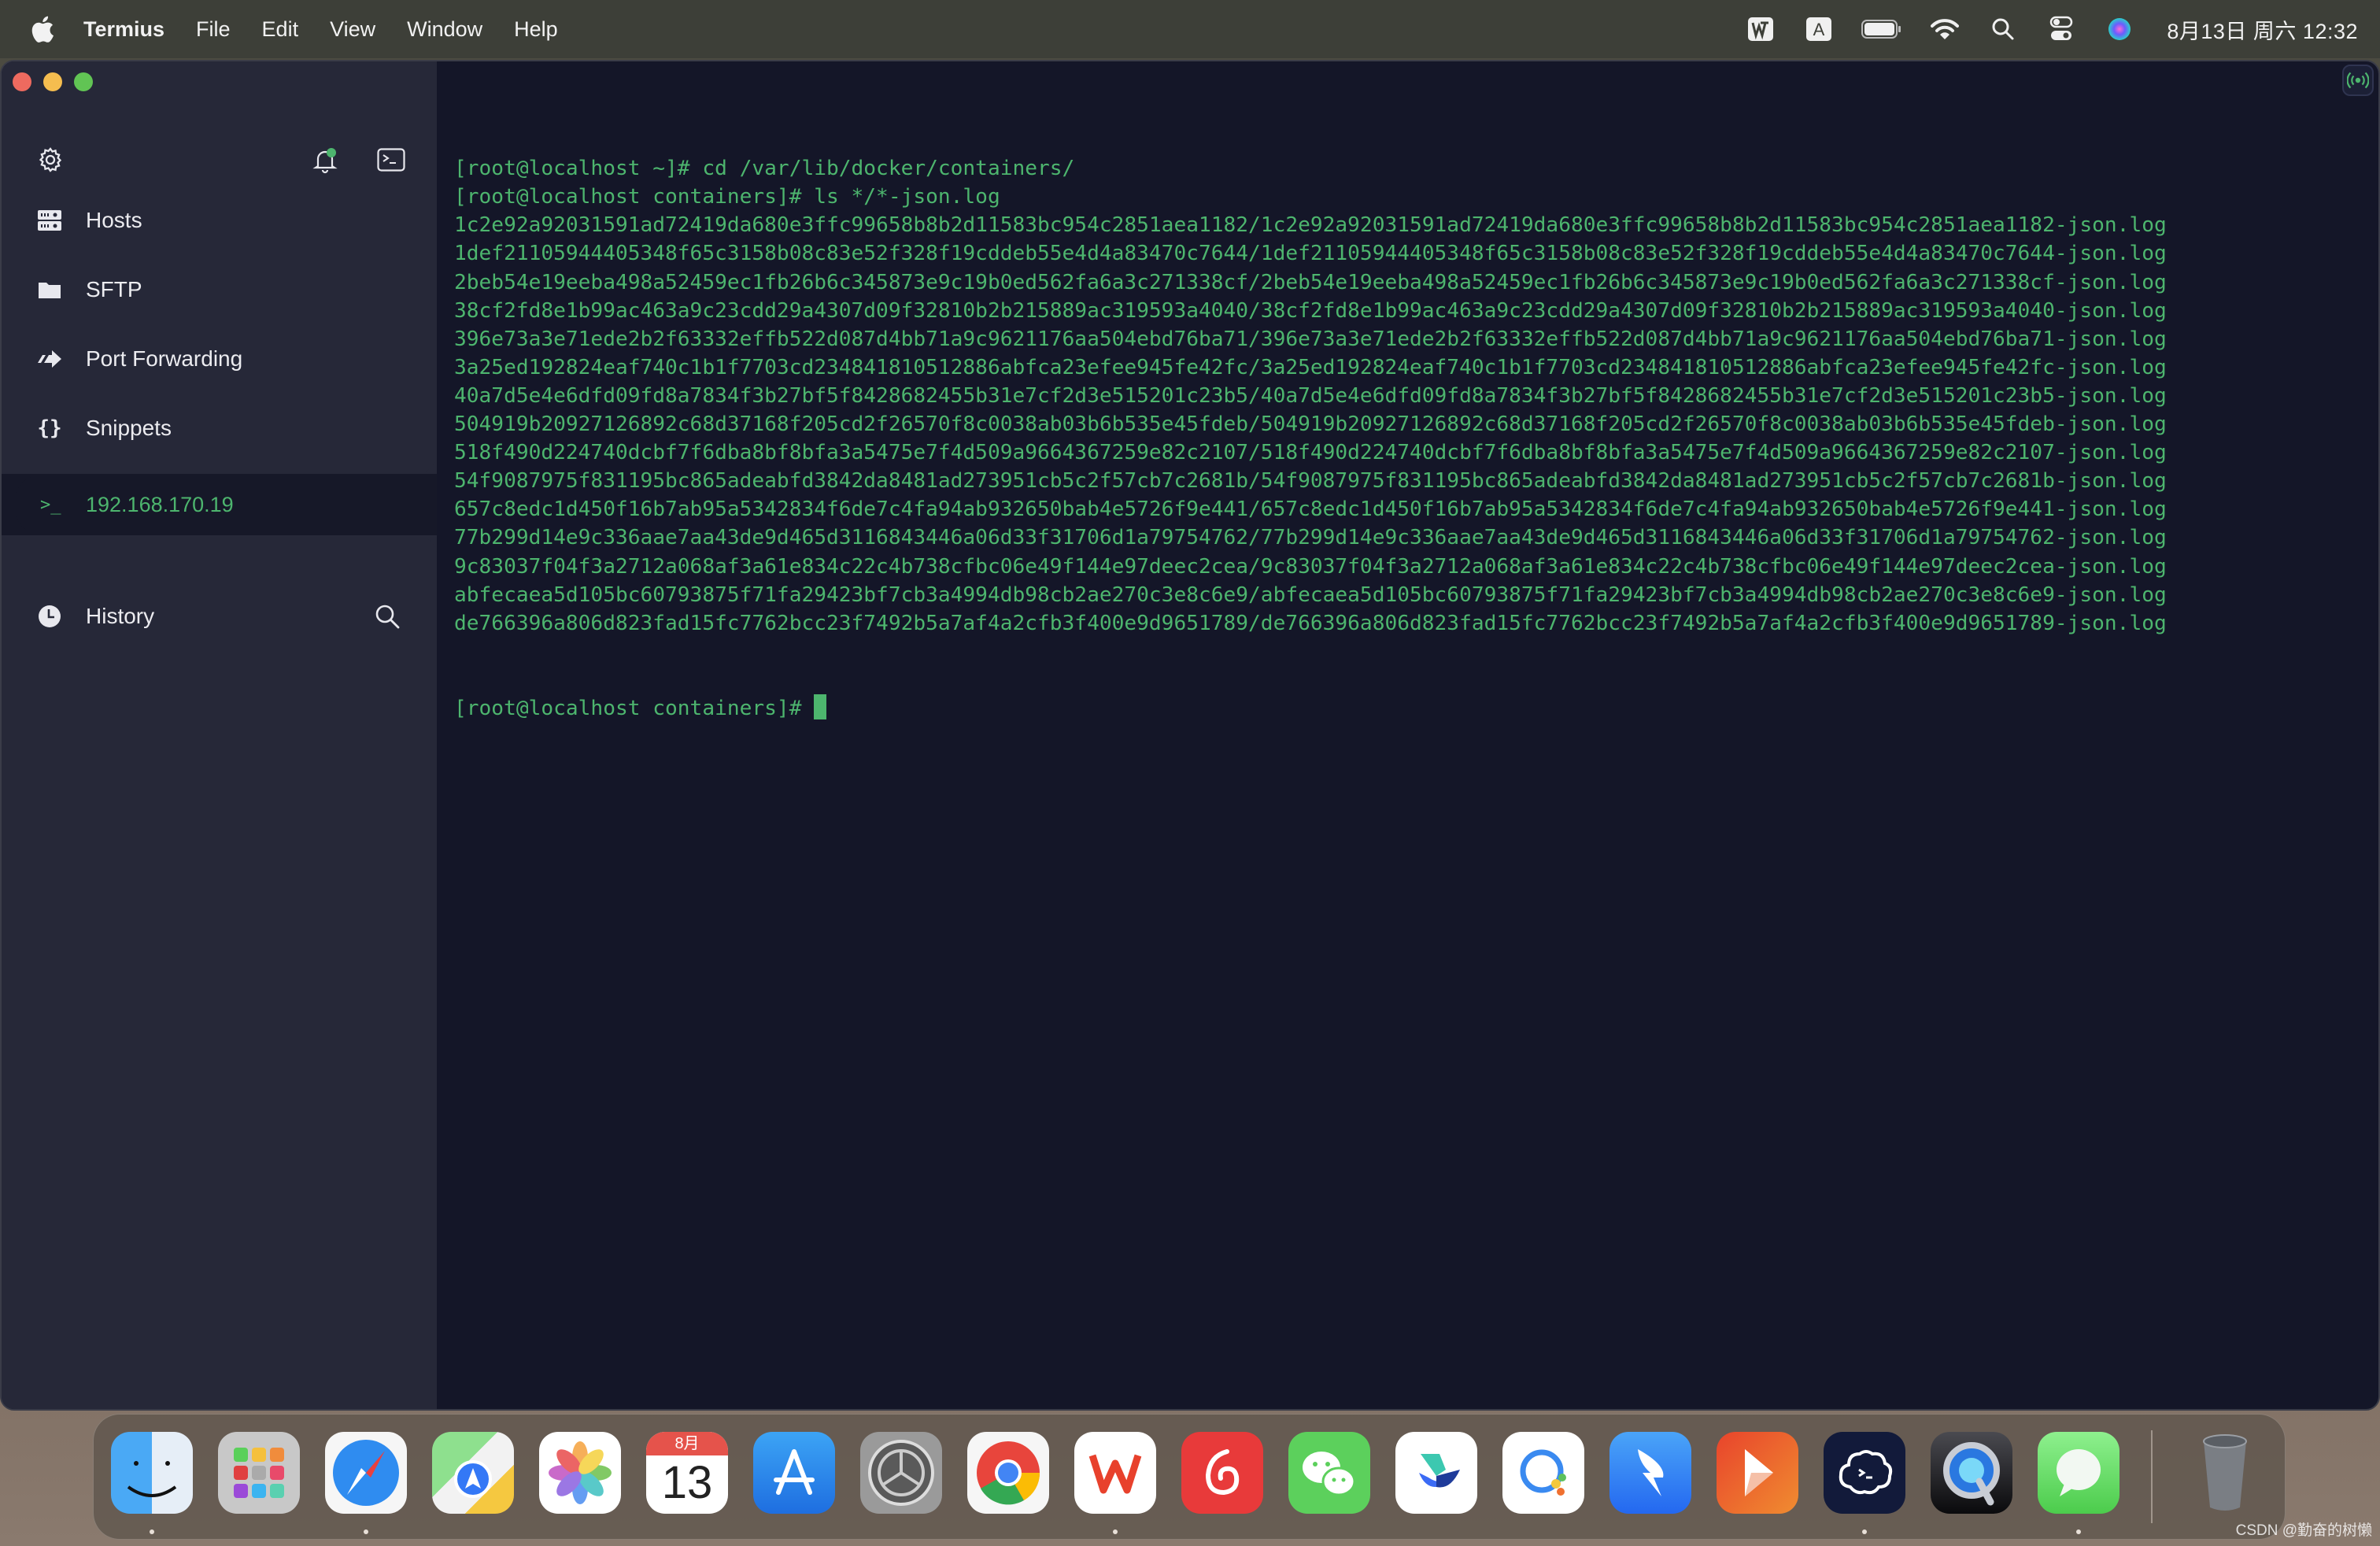 The width and height of the screenshot is (2380, 1546). Describe the element at coordinates (42, 29) in the screenshot. I see `apple-menu-icon` at that location.